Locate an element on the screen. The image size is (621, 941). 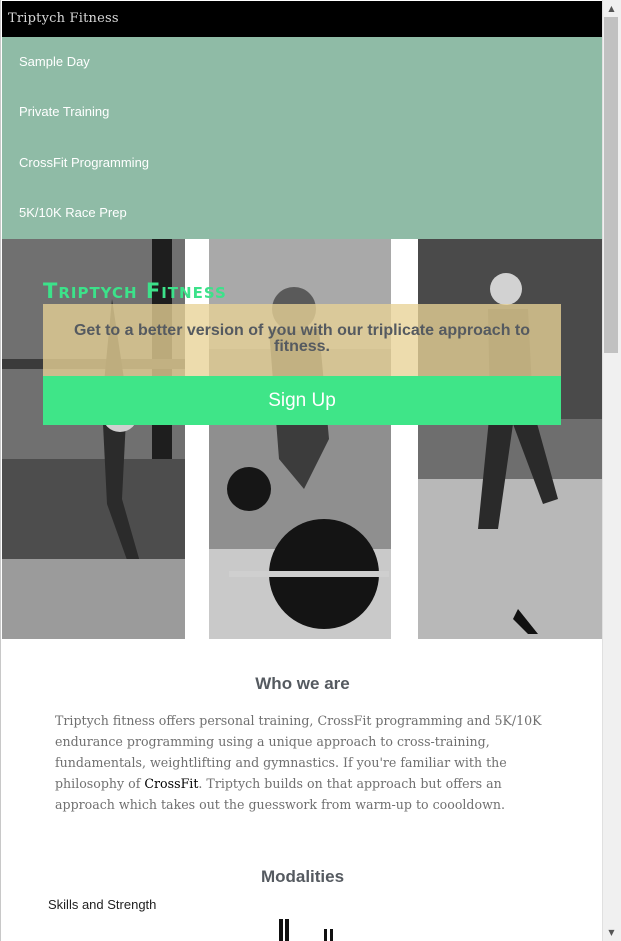
sign-up-button: Sign Up is located at coordinates (302, 400).